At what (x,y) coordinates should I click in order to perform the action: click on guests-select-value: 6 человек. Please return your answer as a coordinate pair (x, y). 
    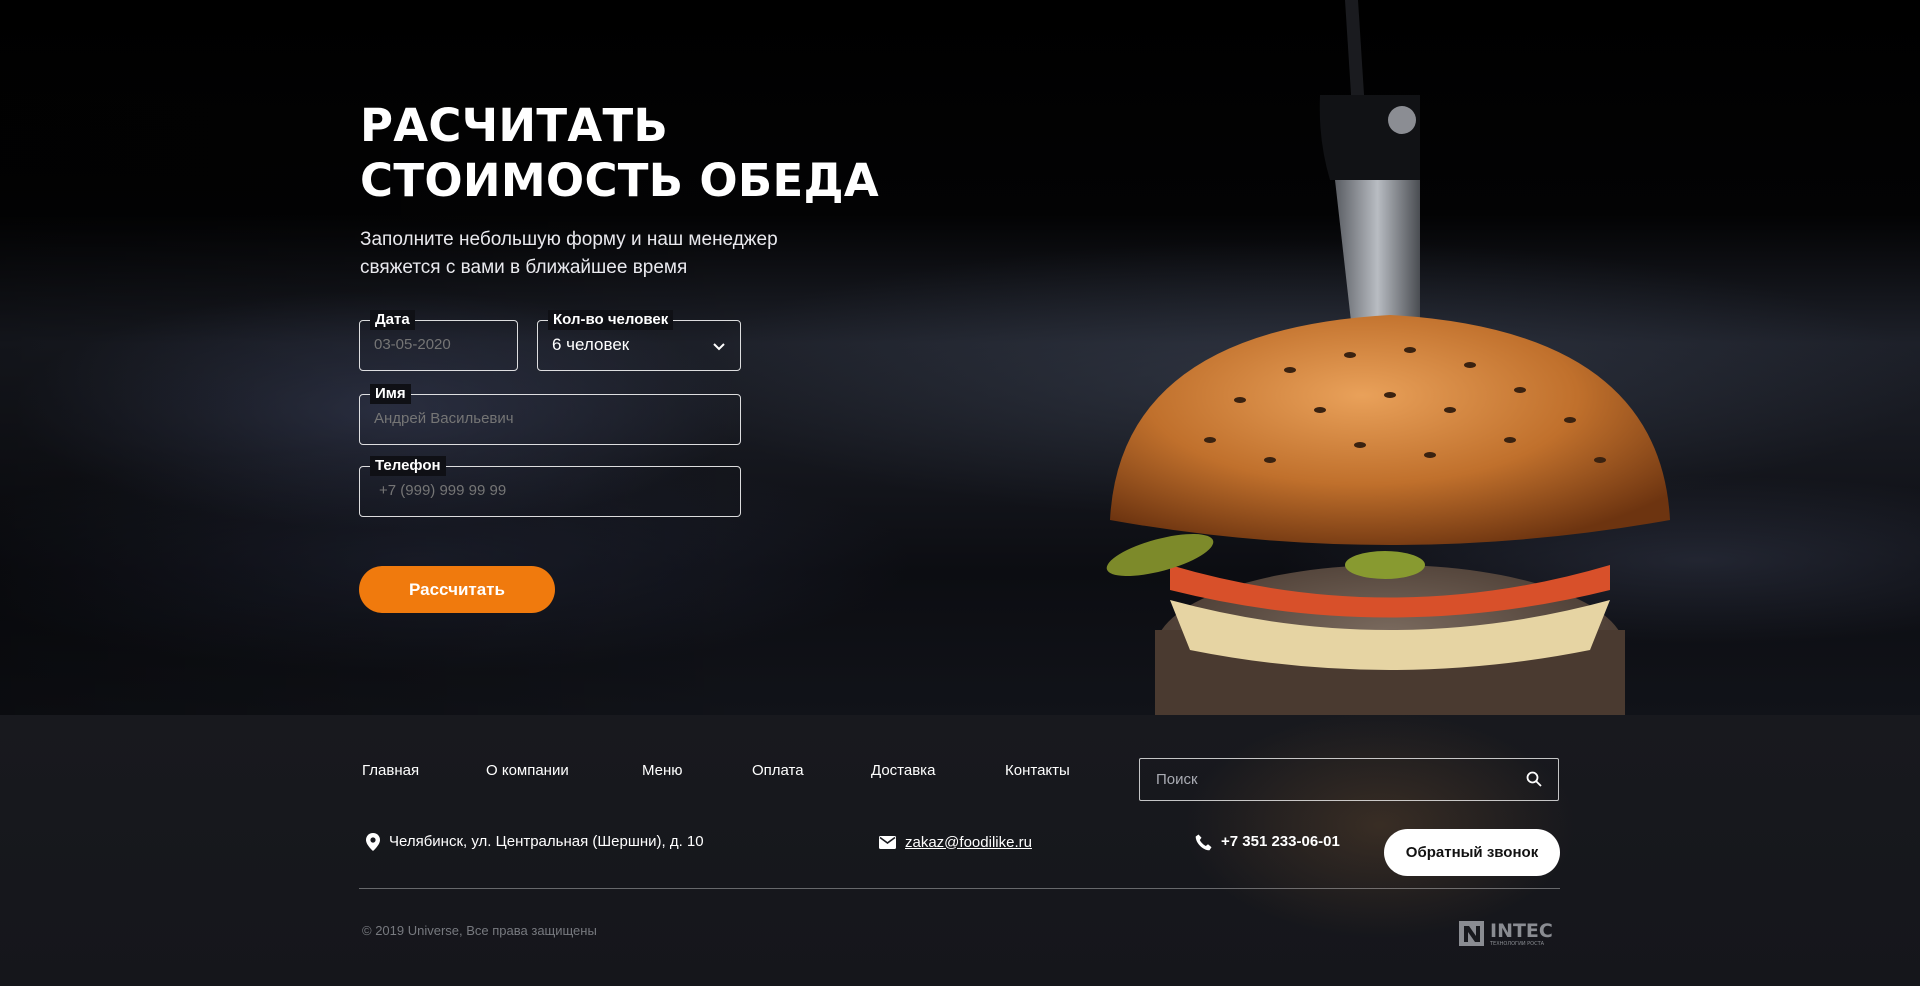
    Looking at the image, I should click on (591, 344).